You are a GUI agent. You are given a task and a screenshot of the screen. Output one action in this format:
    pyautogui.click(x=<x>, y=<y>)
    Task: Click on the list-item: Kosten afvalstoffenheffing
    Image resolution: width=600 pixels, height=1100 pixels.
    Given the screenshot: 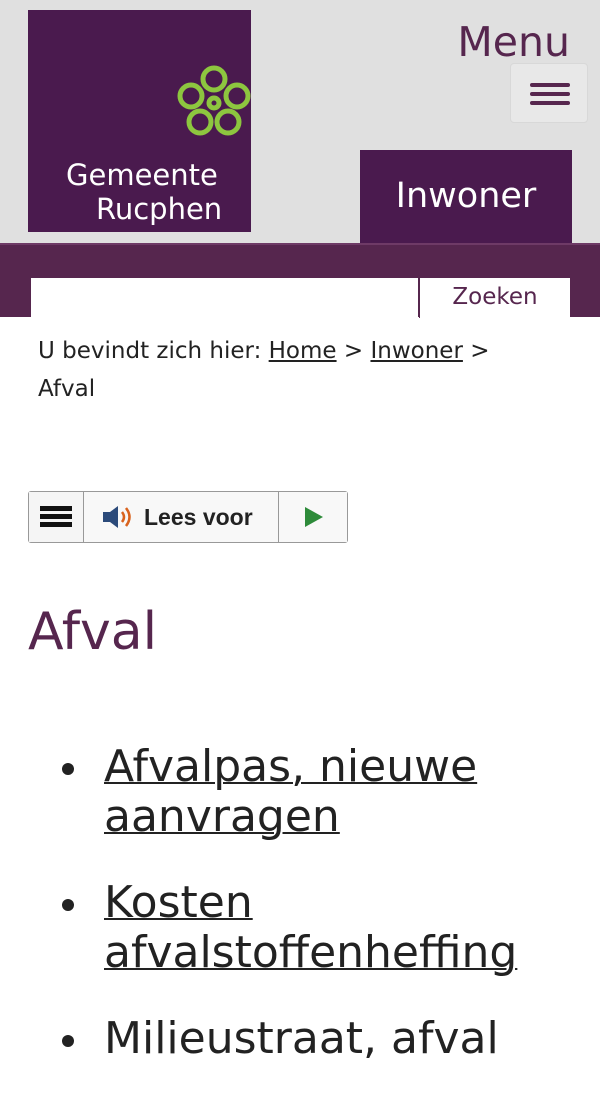 What is the action you would take?
    pyautogui.click(x=258, y=928)
    